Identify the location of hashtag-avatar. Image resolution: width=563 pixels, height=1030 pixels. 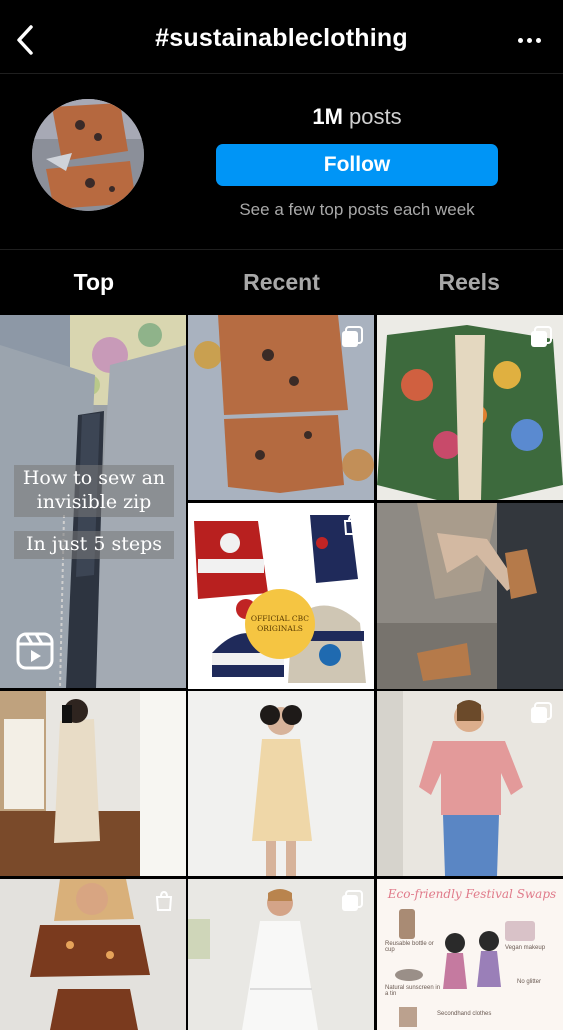
(88, 155).